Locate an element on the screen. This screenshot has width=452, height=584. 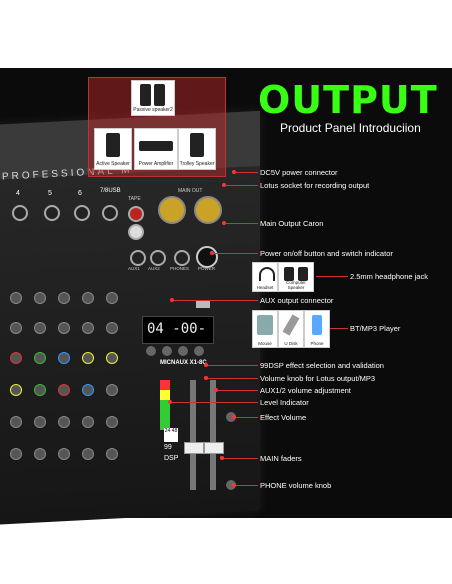
annotation-power: Power on/off button and switch indicator is located at coordinates (326, 253).